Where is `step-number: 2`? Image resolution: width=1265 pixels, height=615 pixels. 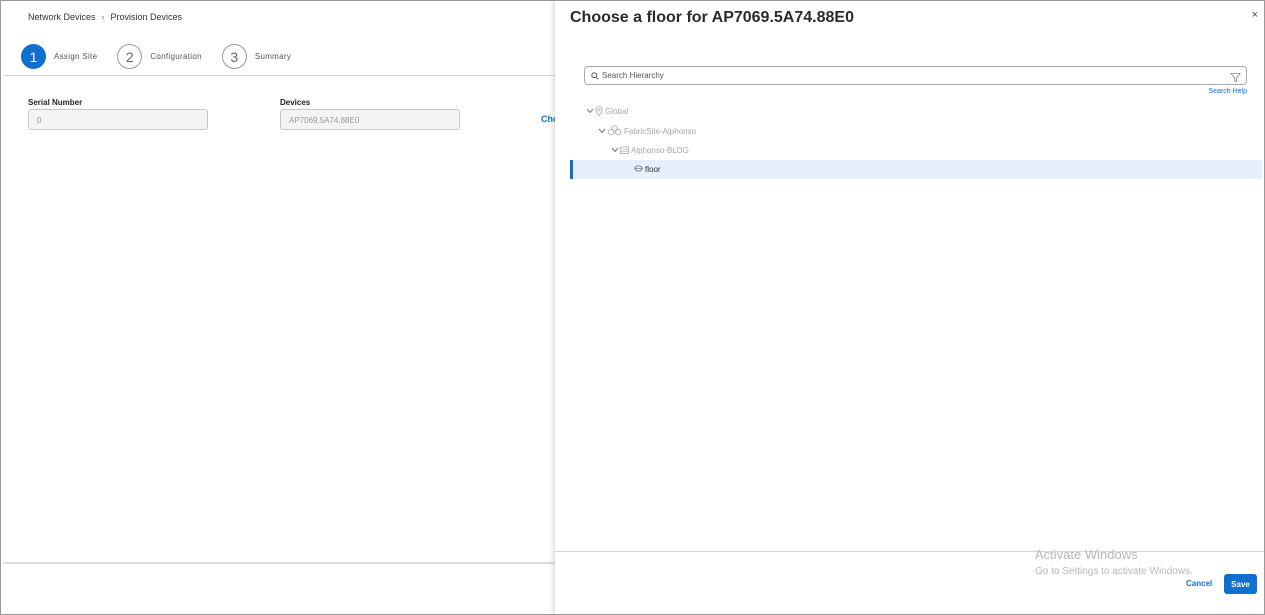 step-number: 2 is located at coordinates (130, 56).